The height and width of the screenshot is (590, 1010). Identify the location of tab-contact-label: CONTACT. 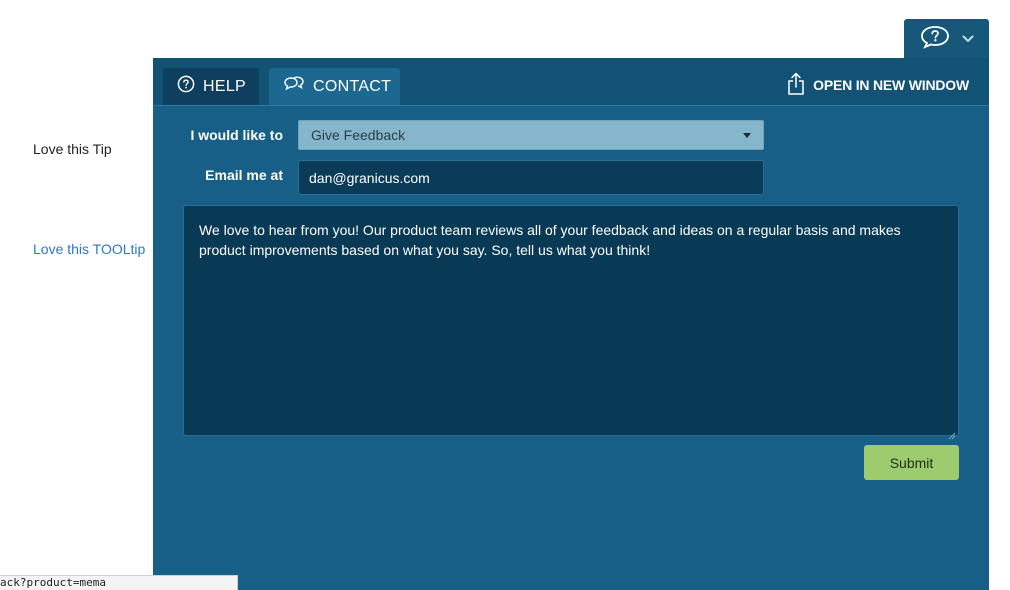
(352, 86).